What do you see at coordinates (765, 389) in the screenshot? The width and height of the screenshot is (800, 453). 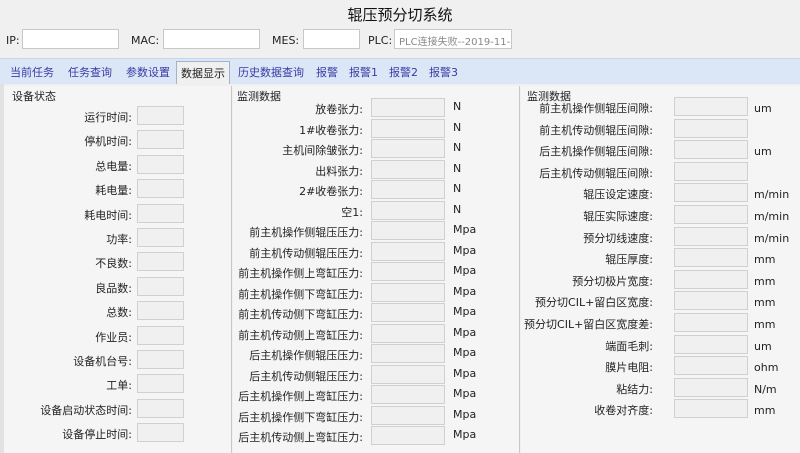 I see `unit-label: N/m` at bounding box center [765, 389].